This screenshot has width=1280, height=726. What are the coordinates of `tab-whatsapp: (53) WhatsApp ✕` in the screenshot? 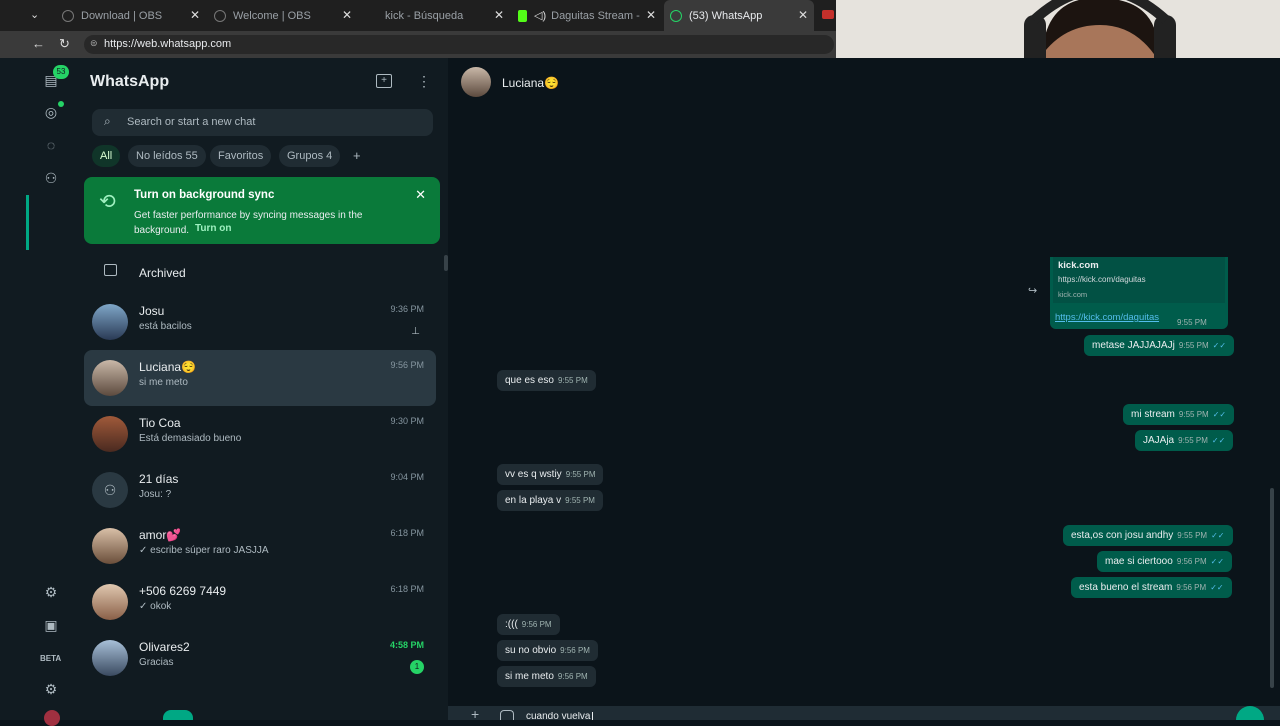 It's located at (739, 15).